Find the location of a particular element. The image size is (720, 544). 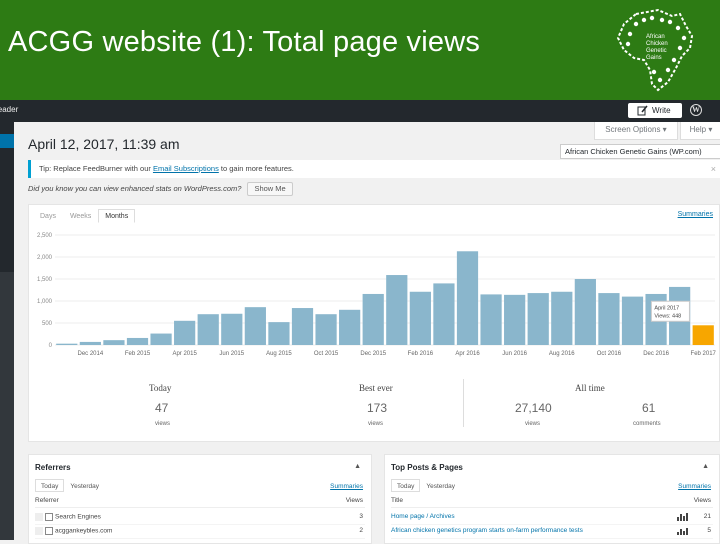

today-heading: Today is located at coordinates (160, 388).